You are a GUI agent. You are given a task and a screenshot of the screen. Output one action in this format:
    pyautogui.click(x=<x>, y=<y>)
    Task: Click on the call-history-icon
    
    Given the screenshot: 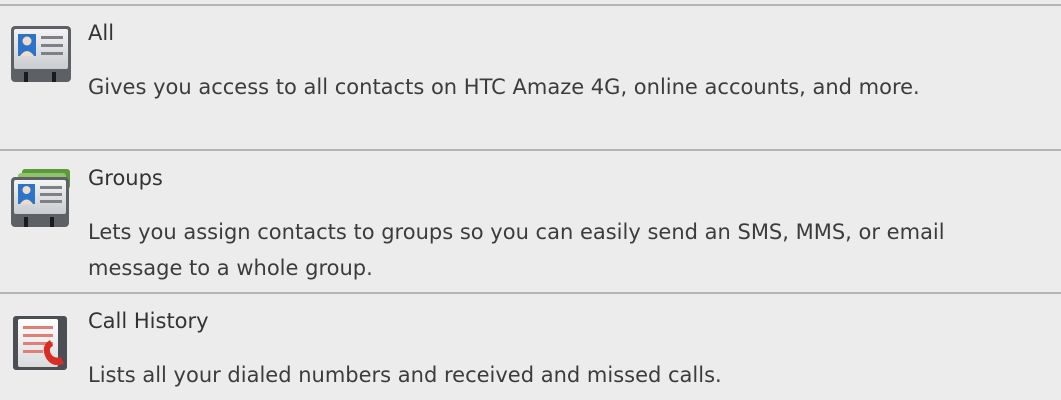 What is the action you would take?
    pyautogui.click(x=41, y=343)
    